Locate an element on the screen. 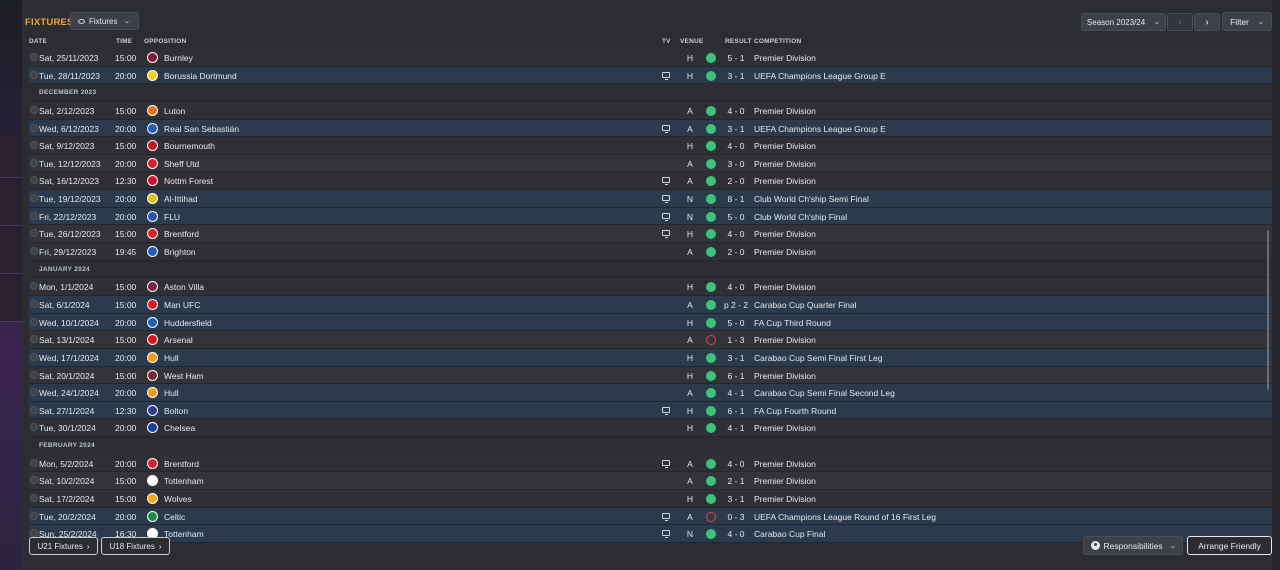 Image resolution: width=1280 pixels, height=570 pixels. match-result: 2 - 0 is located at coordinates (736, 181).